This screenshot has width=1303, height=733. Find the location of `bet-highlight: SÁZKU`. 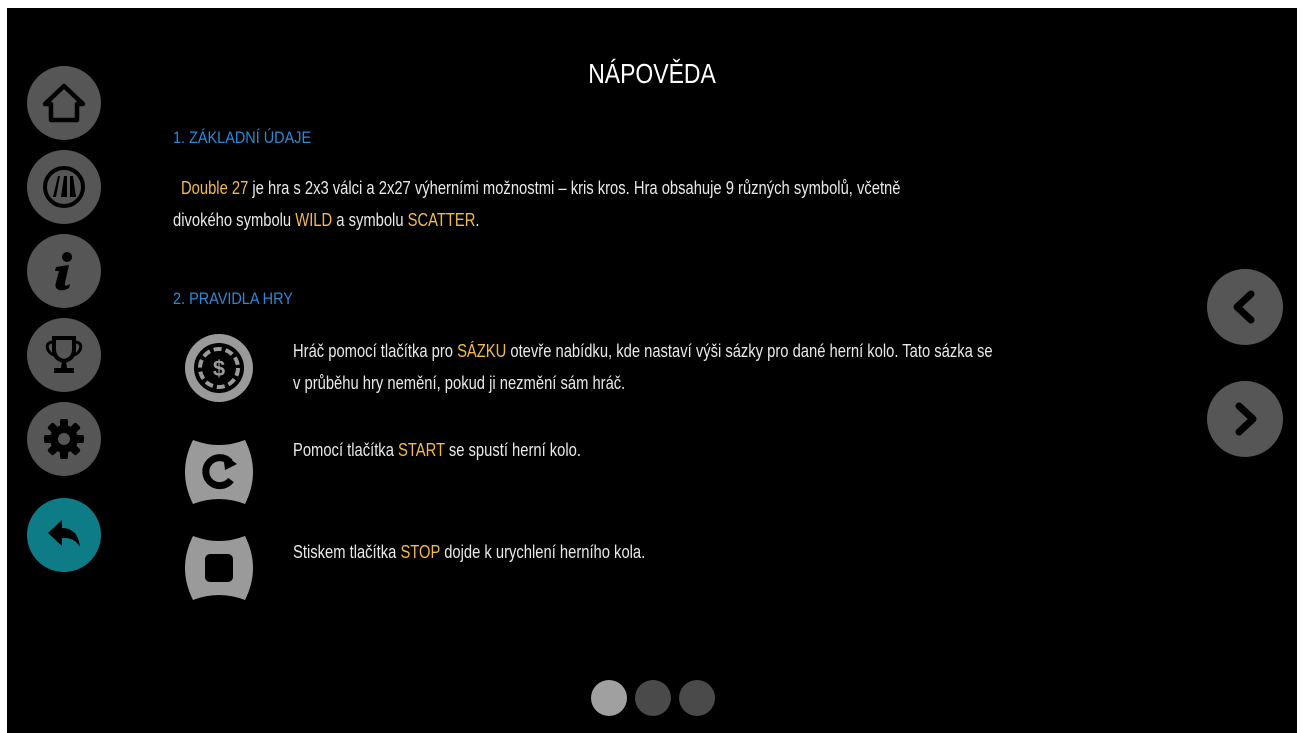

bet-highlight: SÁZKU is located at coordinates (482, 351).